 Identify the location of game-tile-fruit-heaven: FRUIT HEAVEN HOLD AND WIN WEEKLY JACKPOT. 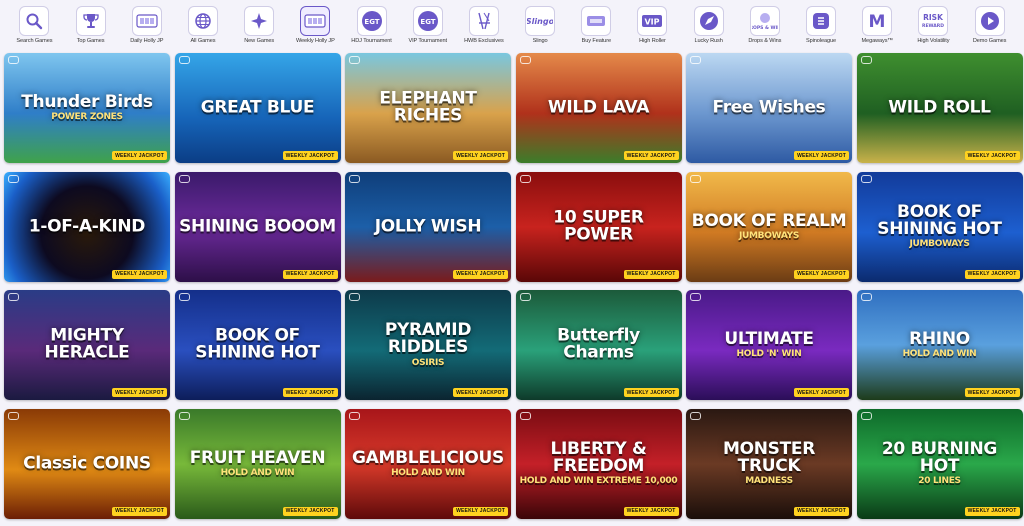
(257, 463).